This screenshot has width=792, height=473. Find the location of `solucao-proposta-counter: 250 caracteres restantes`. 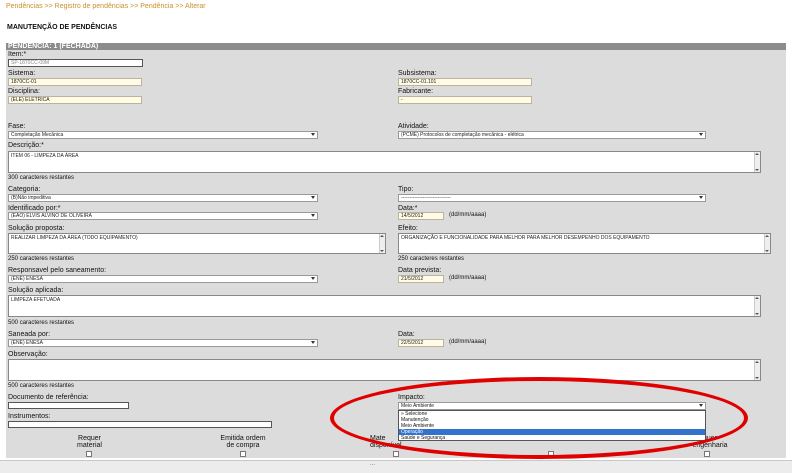

solucao-proposta-counter: 250 caracteres restantes is located at coordinates (41, 259).